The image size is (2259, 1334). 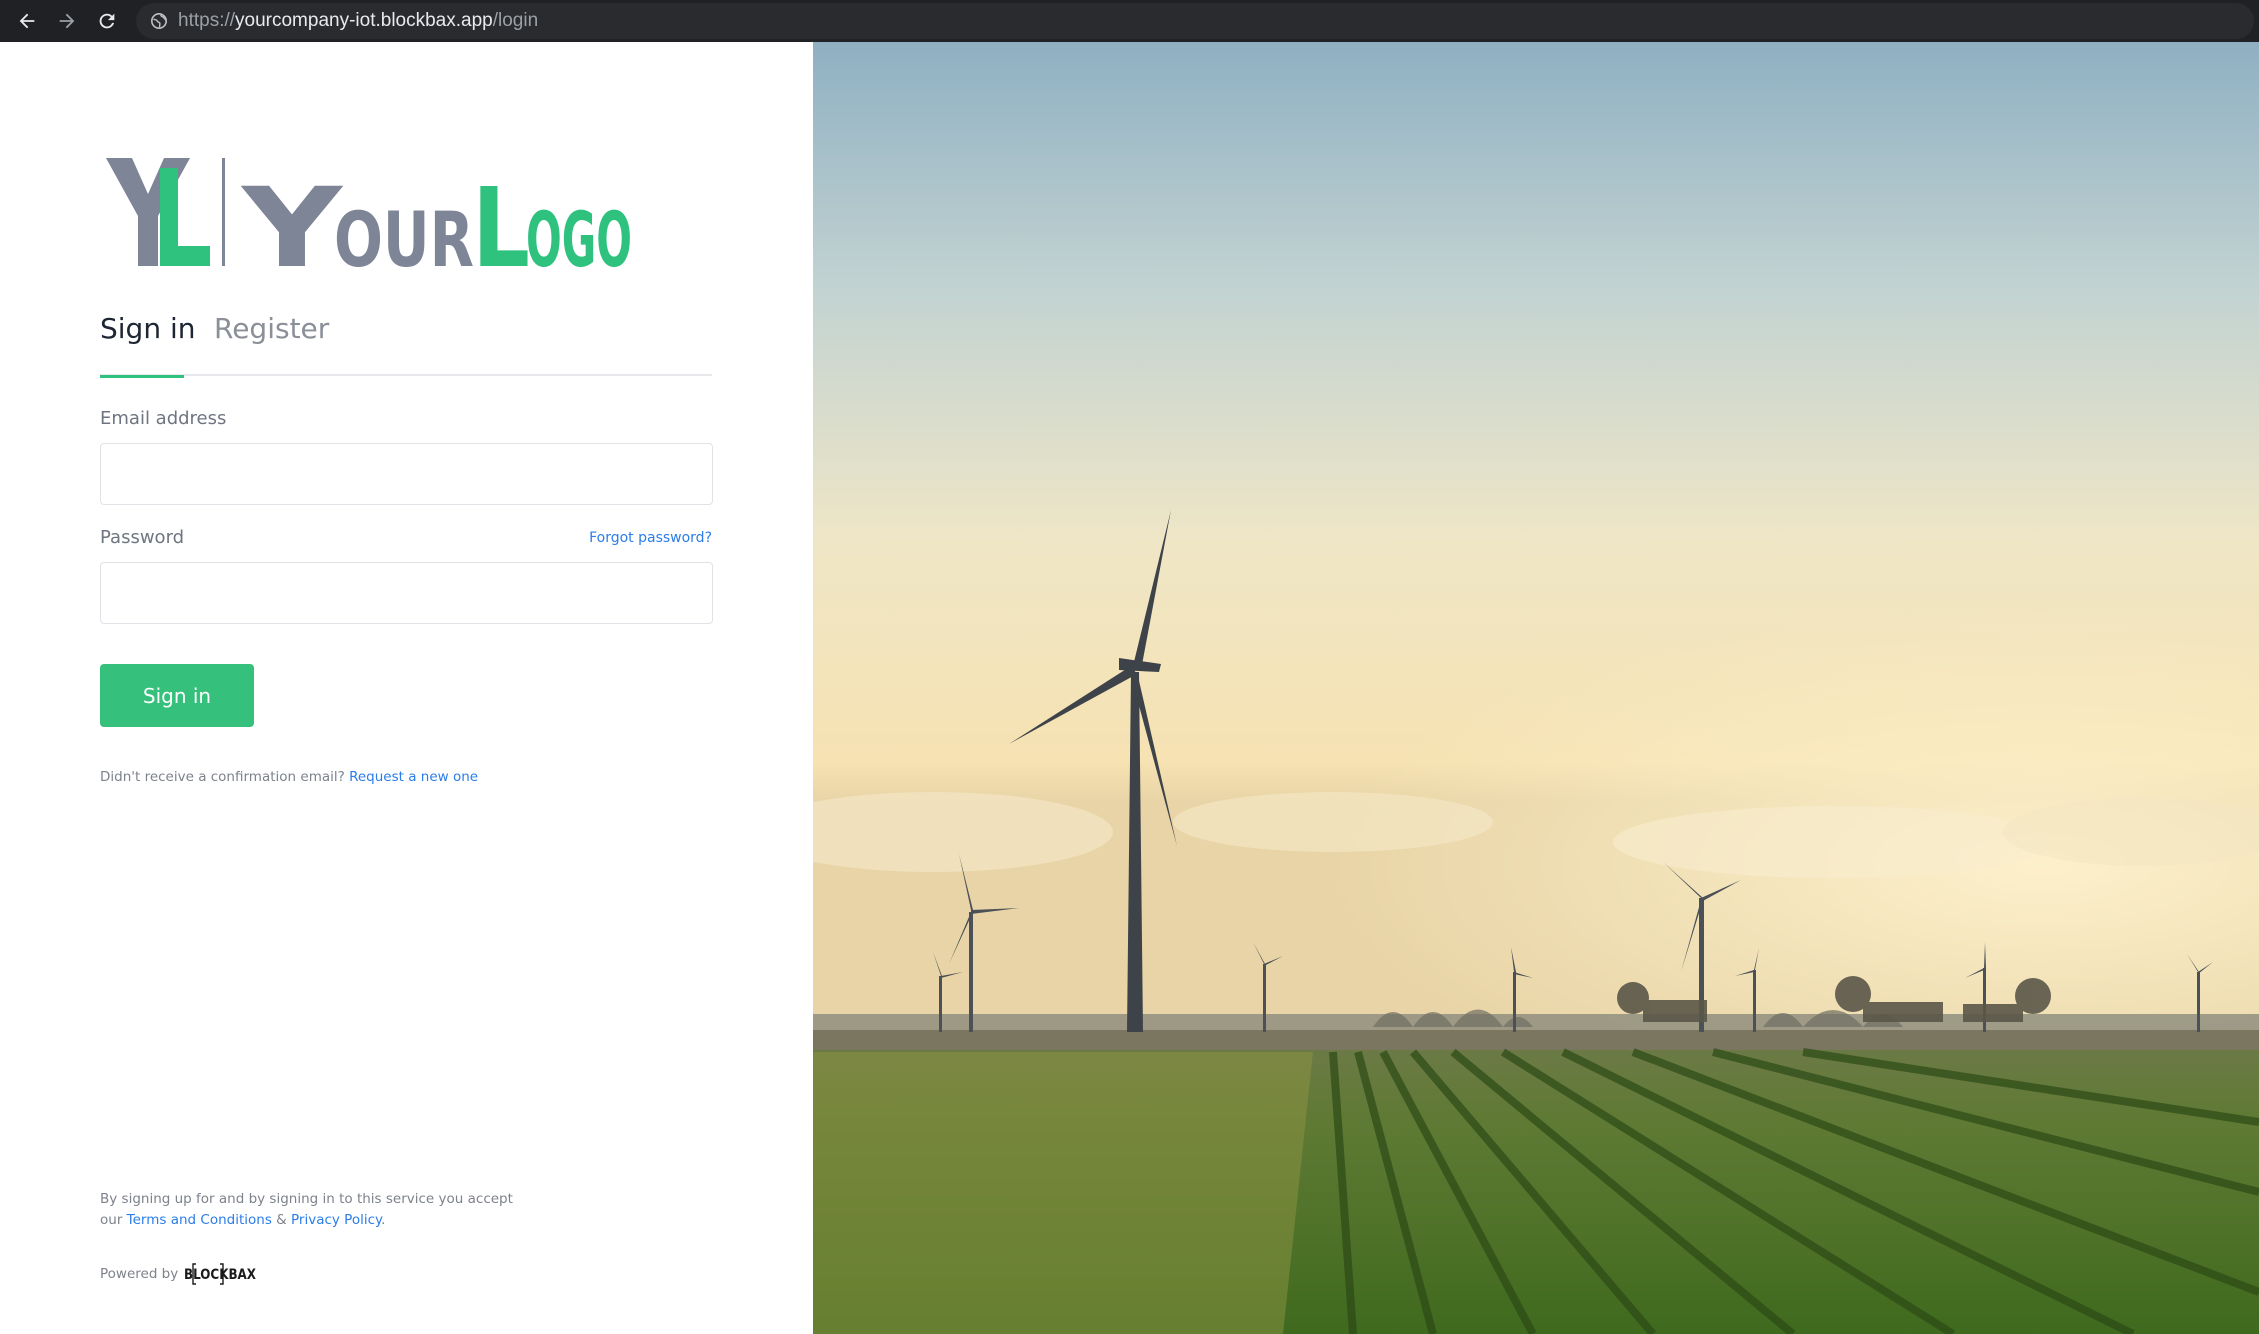 I want to click on reload-icon, so click(x=107, y=21).